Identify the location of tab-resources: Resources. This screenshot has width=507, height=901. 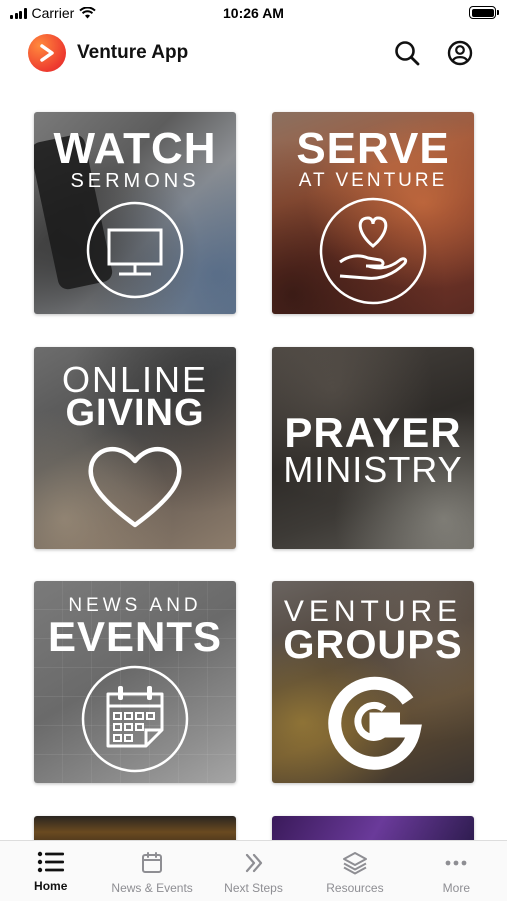
(354, 871).